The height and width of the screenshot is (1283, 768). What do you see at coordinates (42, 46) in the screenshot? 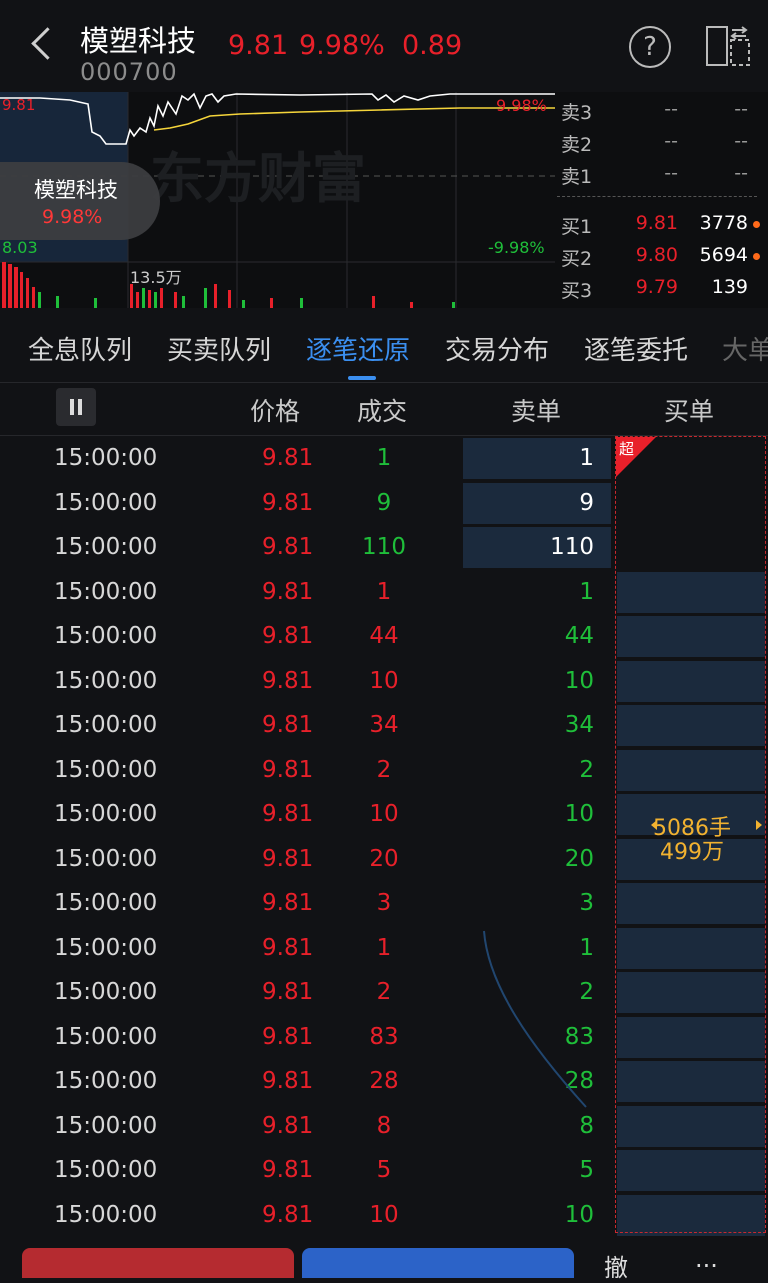
I see `back-icon` at bounding box center [42, 46].